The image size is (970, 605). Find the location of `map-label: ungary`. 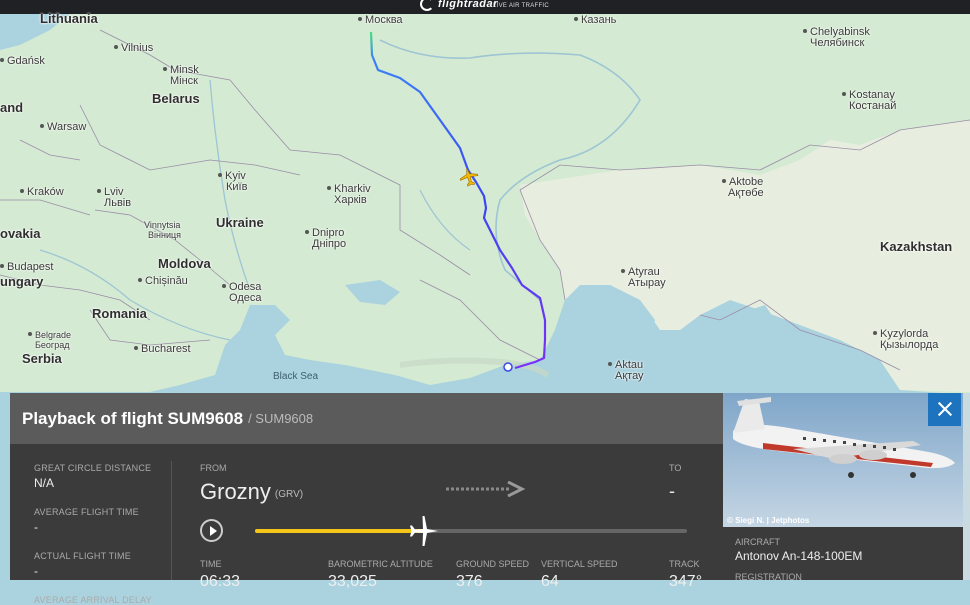

map-label: ungary is located at coordinates (22, 281).